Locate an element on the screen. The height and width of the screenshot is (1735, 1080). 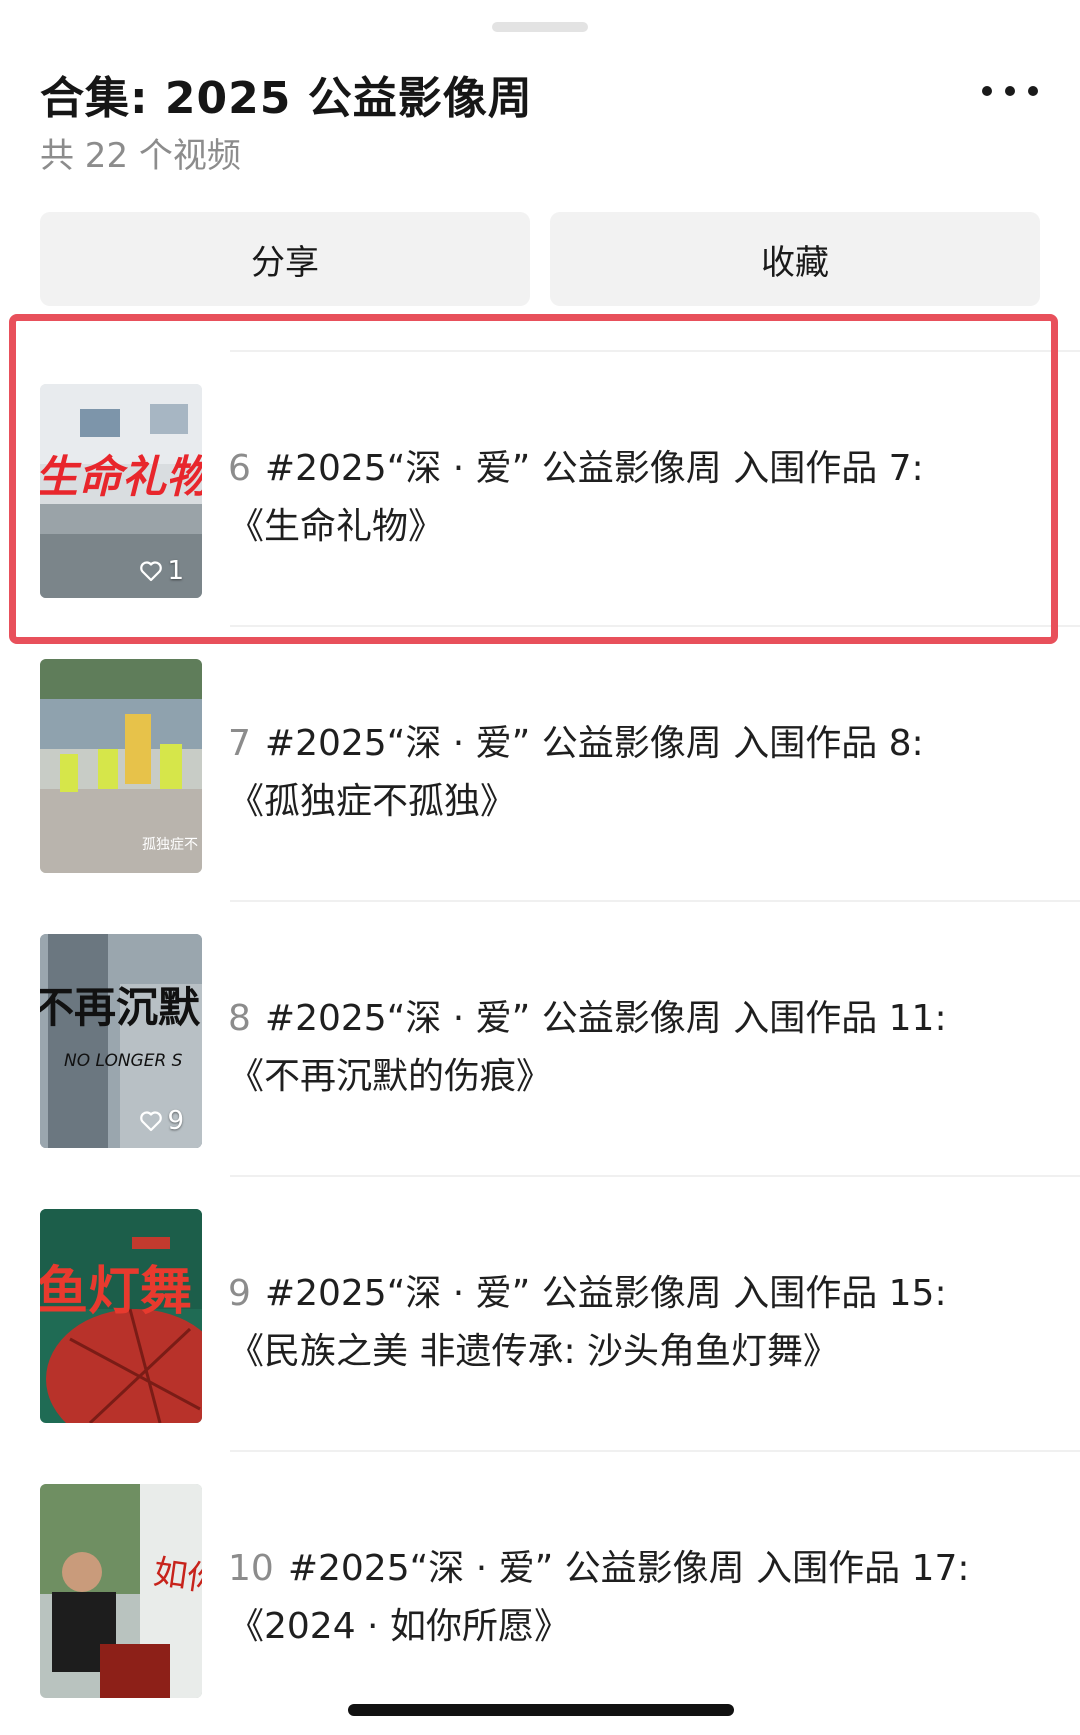
video-thumbnail: 如你所愿 is located at coordinates (121, 1591).